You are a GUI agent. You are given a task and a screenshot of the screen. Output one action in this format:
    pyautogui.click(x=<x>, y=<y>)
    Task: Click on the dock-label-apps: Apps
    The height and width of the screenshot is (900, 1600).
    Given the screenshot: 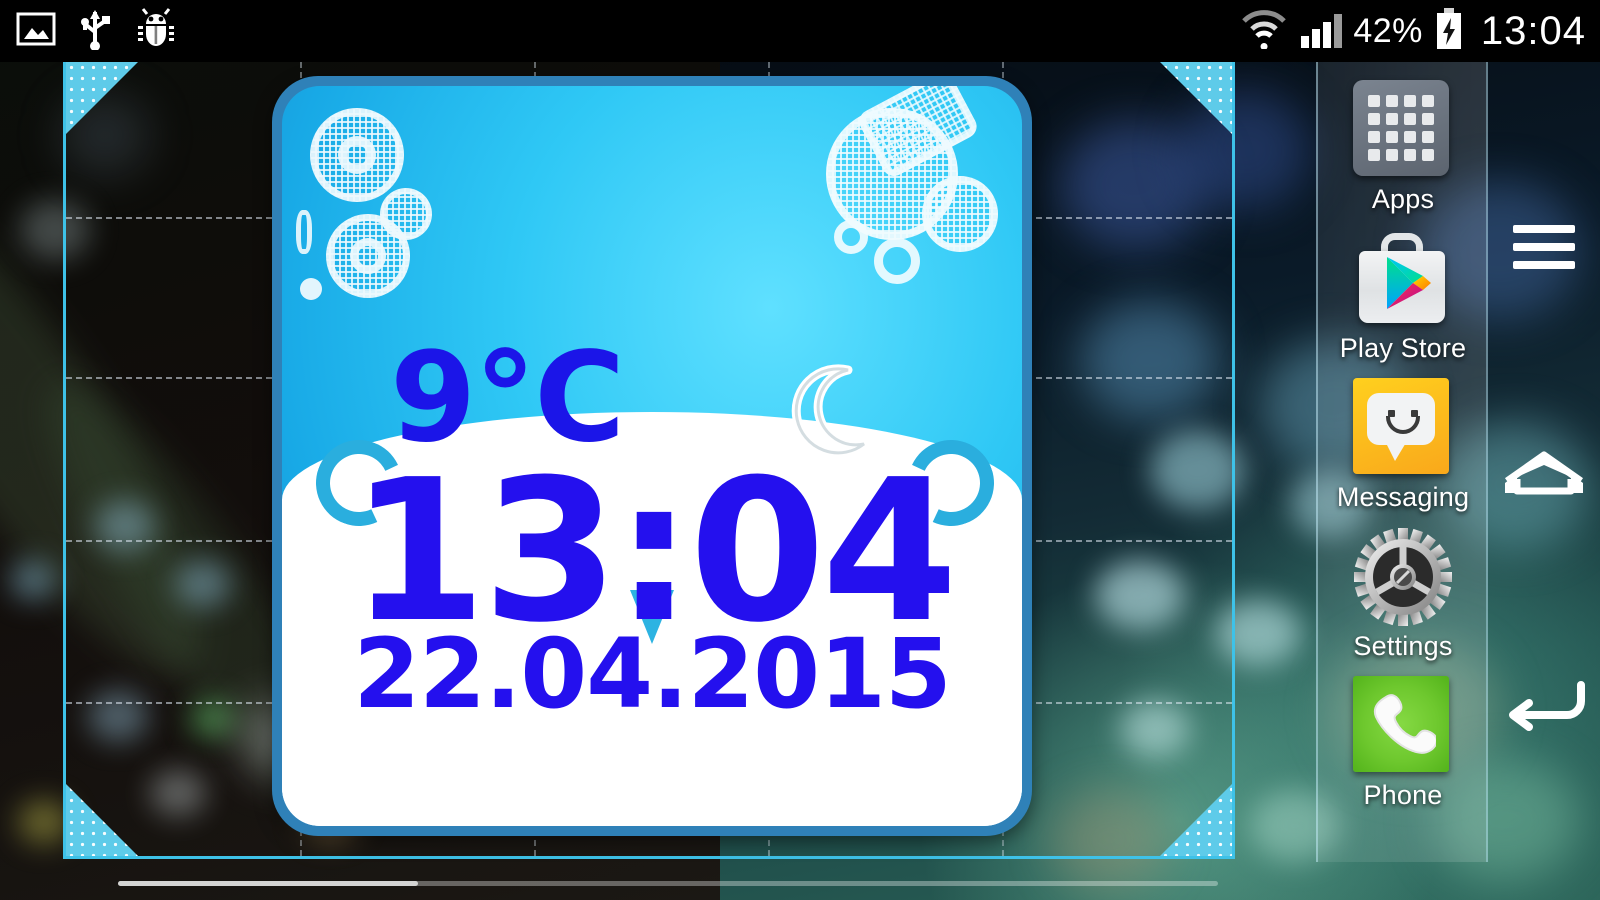 What is the action you would take?
    pyautogui.click(x=1403, y=199)
    